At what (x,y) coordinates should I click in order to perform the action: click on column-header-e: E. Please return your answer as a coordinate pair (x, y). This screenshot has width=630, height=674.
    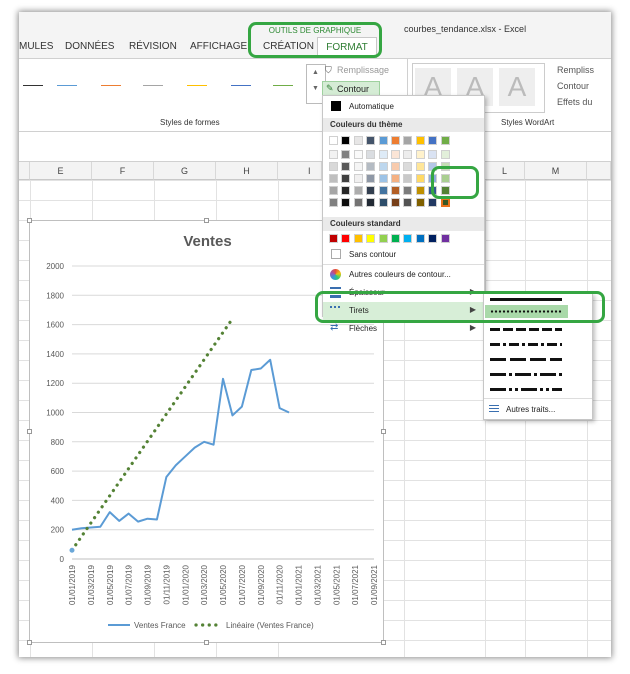
    Looking at the image, I should click on (61, 171).